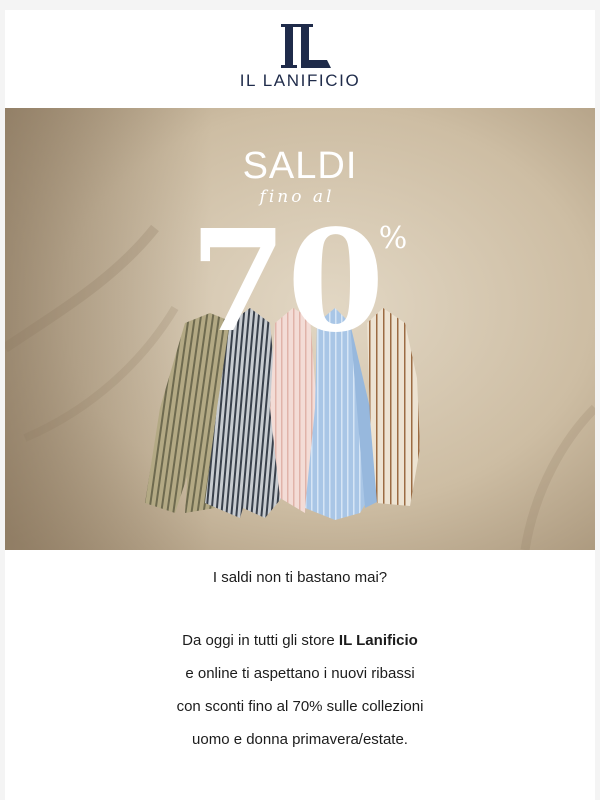  What do you see at coordinates (305, 49) in the screenshot?
I see `brand-logo` at bounding box center [305, 49].